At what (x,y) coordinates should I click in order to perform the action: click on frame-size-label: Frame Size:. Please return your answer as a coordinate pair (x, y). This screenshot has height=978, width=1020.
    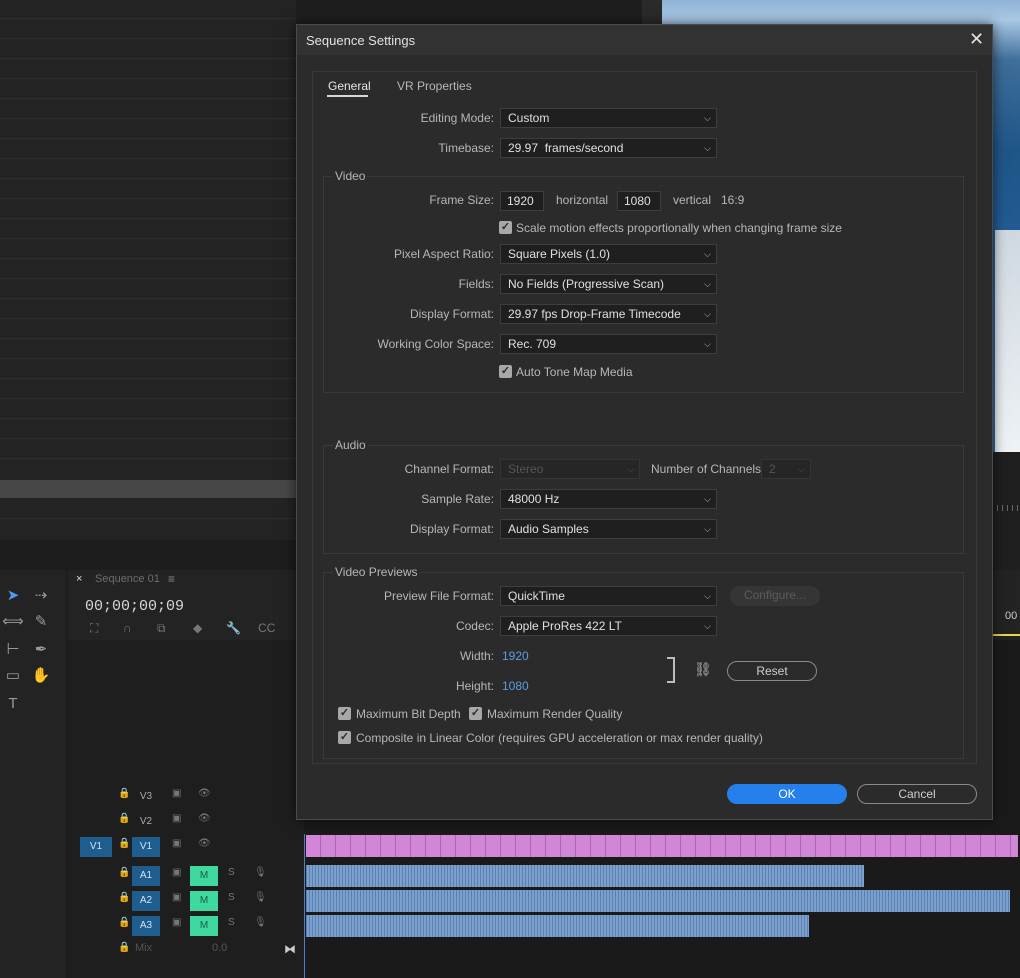
    Looking at the image, I should click on (461, 200).